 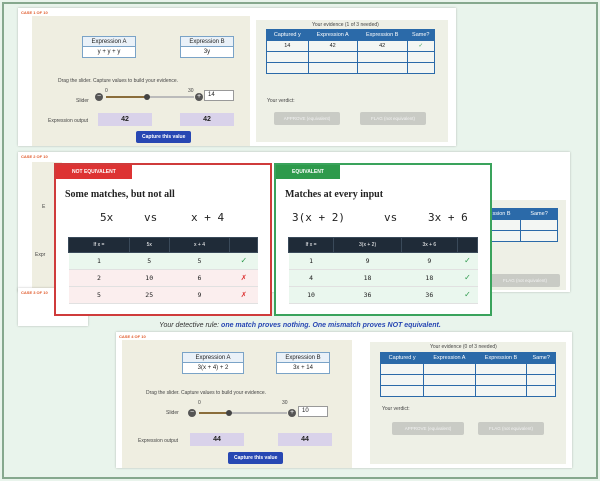 What do you see at coordinates (163, 261) in the screenshot?
I see `table-row: 1 5 5 ✓` at bounding box center [163, 261].